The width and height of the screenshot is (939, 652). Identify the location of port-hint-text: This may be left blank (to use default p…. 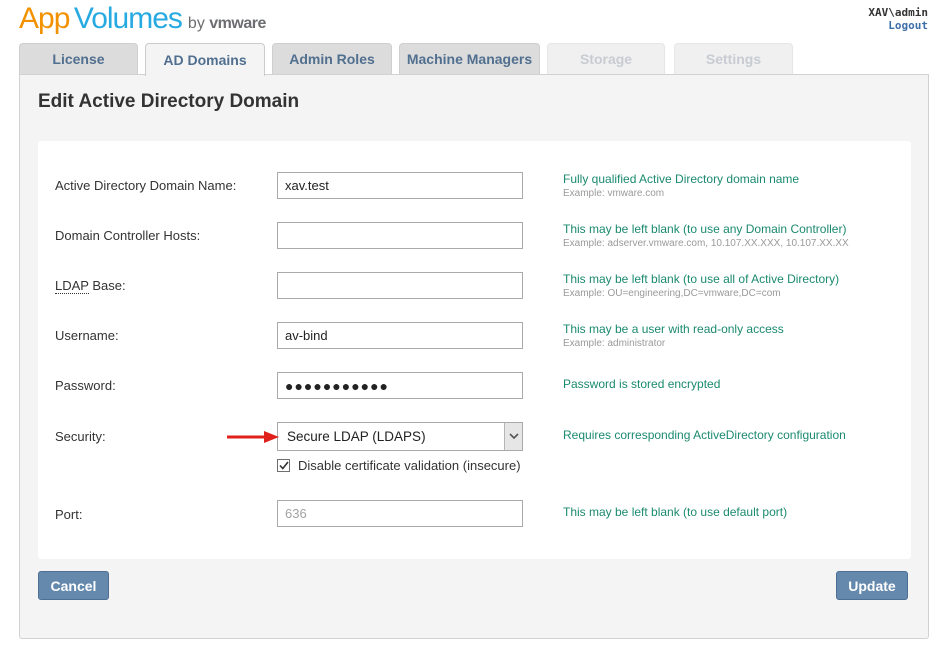
(675, 512).